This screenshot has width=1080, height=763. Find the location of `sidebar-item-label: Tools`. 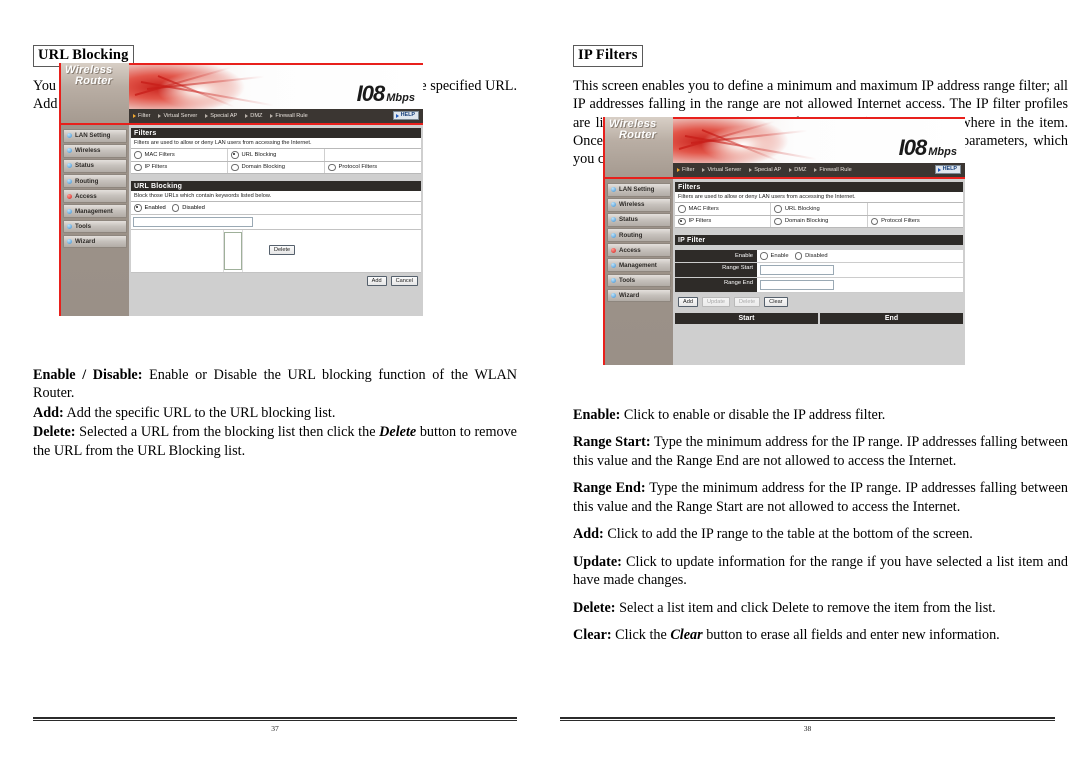

sidebar-item-label: Tools is located at coordinates (83, 226).